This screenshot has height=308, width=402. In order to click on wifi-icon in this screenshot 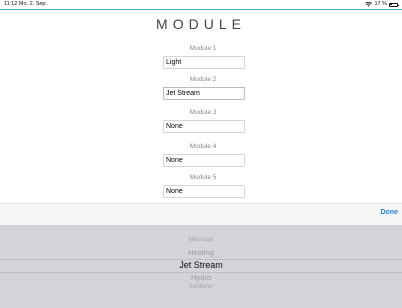, I will do `click(369, 4)`.